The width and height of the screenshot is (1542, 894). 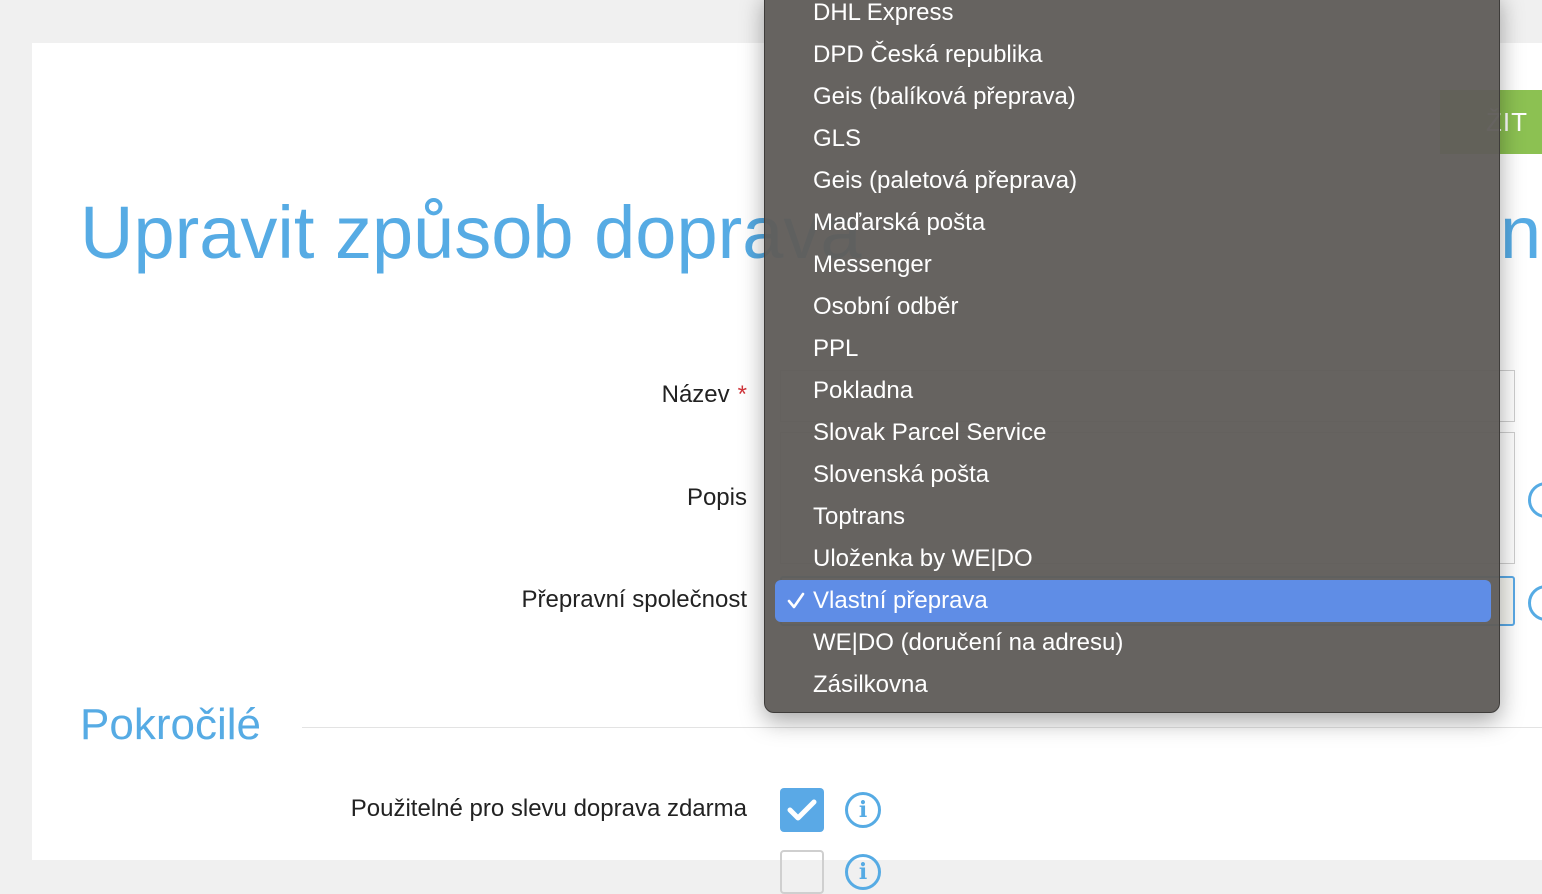 I want to click on dropdown-option-label: Uloženka by WE|DO, so click(x=923, y=558).